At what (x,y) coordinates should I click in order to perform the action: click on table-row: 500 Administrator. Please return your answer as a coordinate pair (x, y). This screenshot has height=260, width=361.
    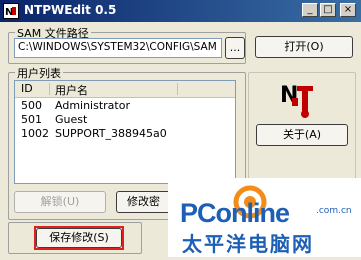
    Looking at the image, I should click on (125, 106).